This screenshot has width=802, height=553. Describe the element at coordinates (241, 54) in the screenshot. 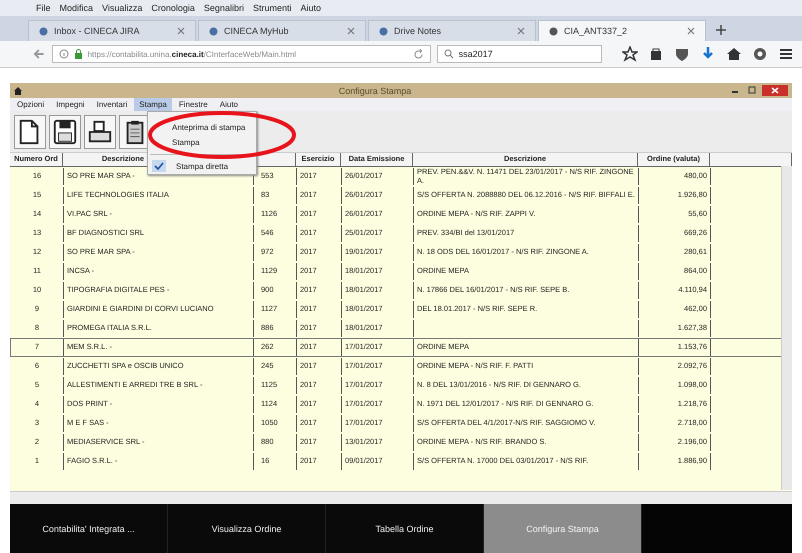

I see `address-field: https://contabilita.unina.cineca.it/CInterfaceWeb/Main.html` at that location.